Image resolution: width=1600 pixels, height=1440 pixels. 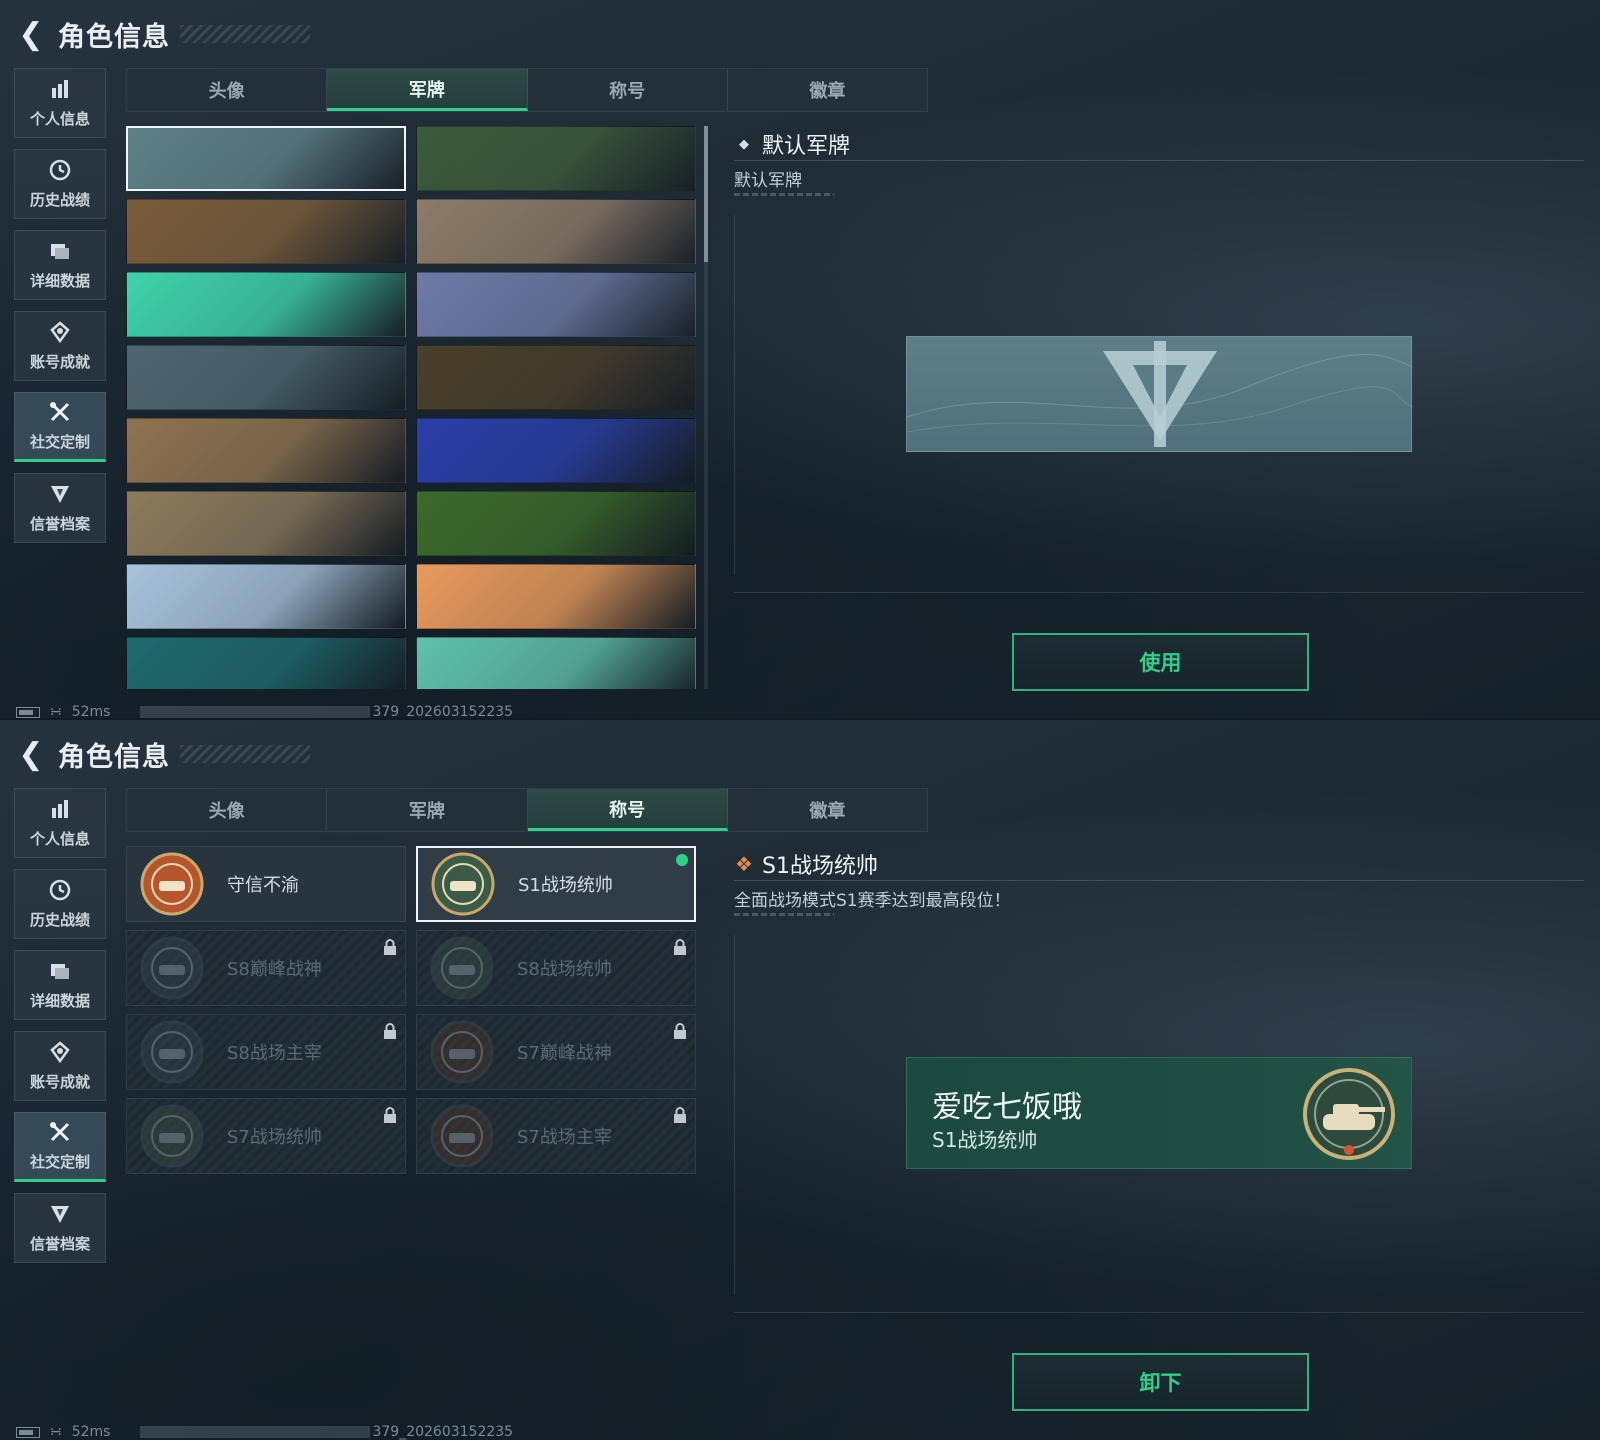 I want to click on unequip-button: 卸下, so click(x=1160, y=1382).